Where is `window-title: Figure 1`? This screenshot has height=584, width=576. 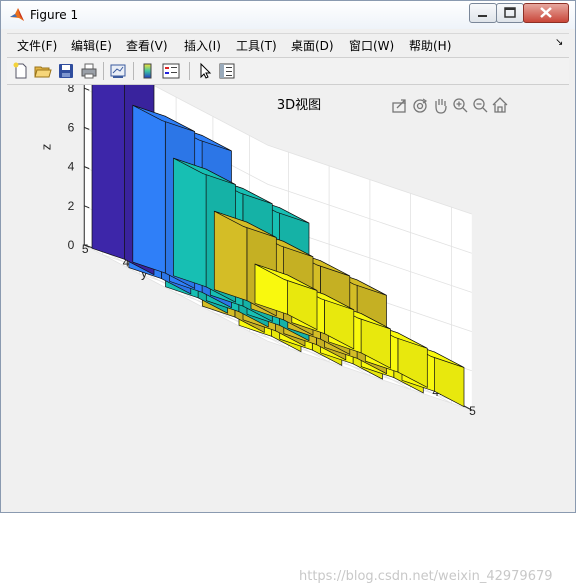
window-title: Figure 1 is located at coordinates (54, 15).